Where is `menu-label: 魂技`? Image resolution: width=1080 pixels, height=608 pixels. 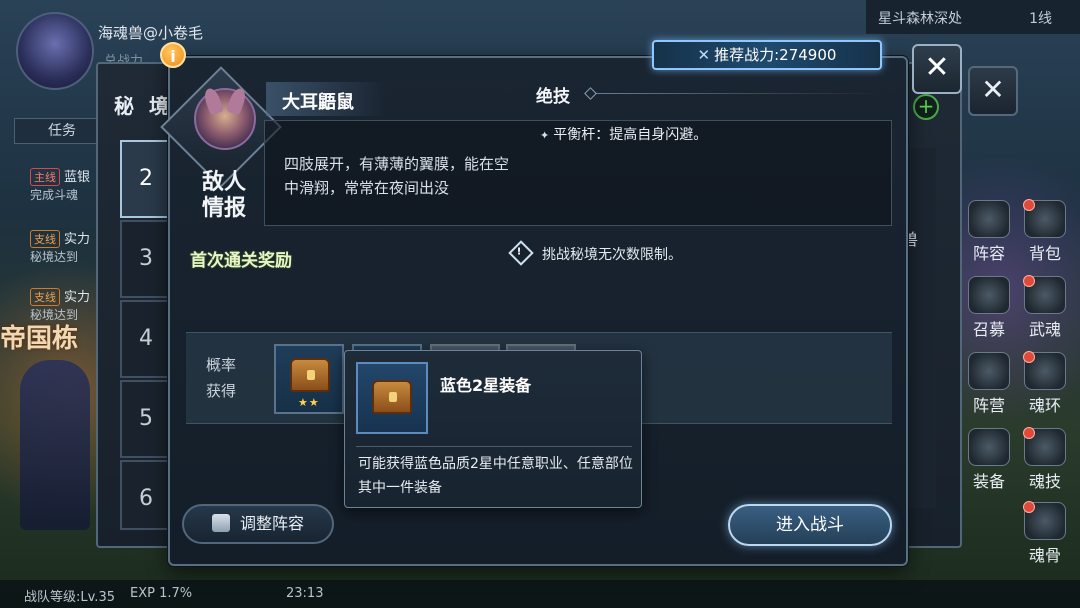 menu-label: 魂技 is located at coordinates (1044, 481).